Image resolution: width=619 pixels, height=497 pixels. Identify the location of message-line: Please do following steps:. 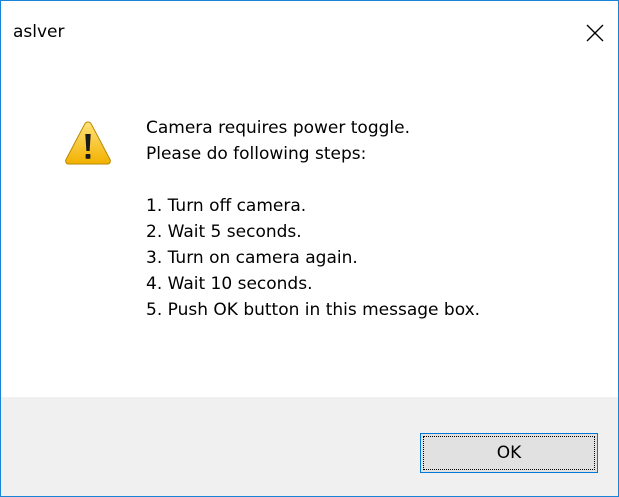
(256, 154).